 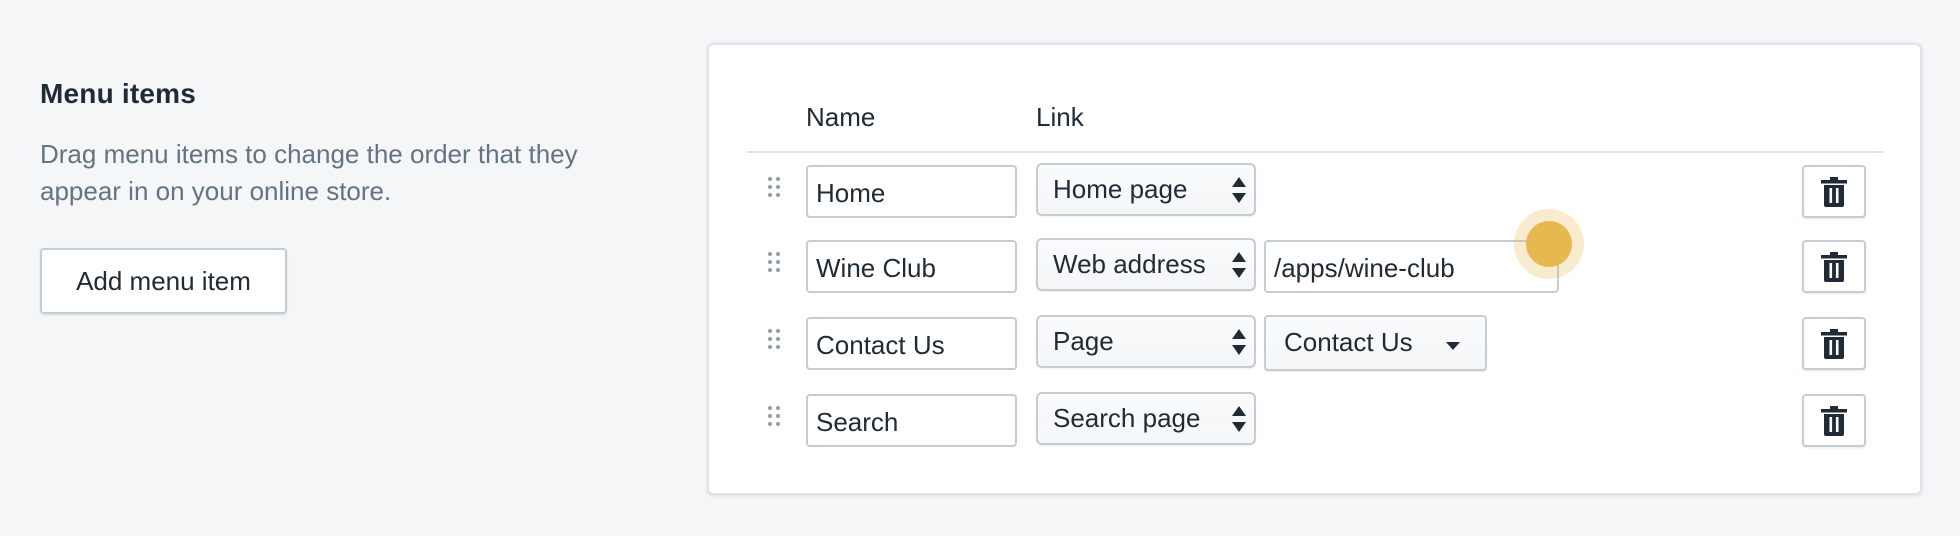 What do you see at coordinates (1348, 342) in the screenshot?
I see `page-picker-value: Contact Us` at bounding box center [1348, 342].